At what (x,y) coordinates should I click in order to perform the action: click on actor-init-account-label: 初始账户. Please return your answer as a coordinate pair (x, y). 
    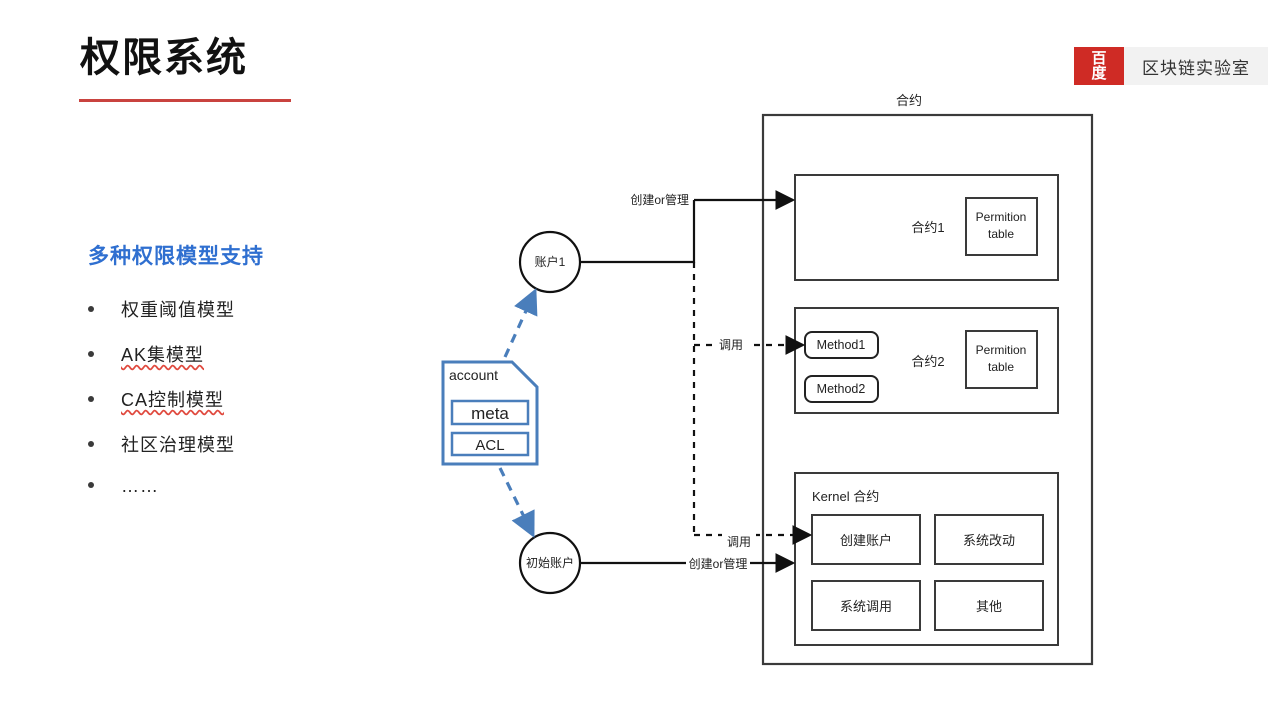
    Looking at the image, I should click on (550, 562).